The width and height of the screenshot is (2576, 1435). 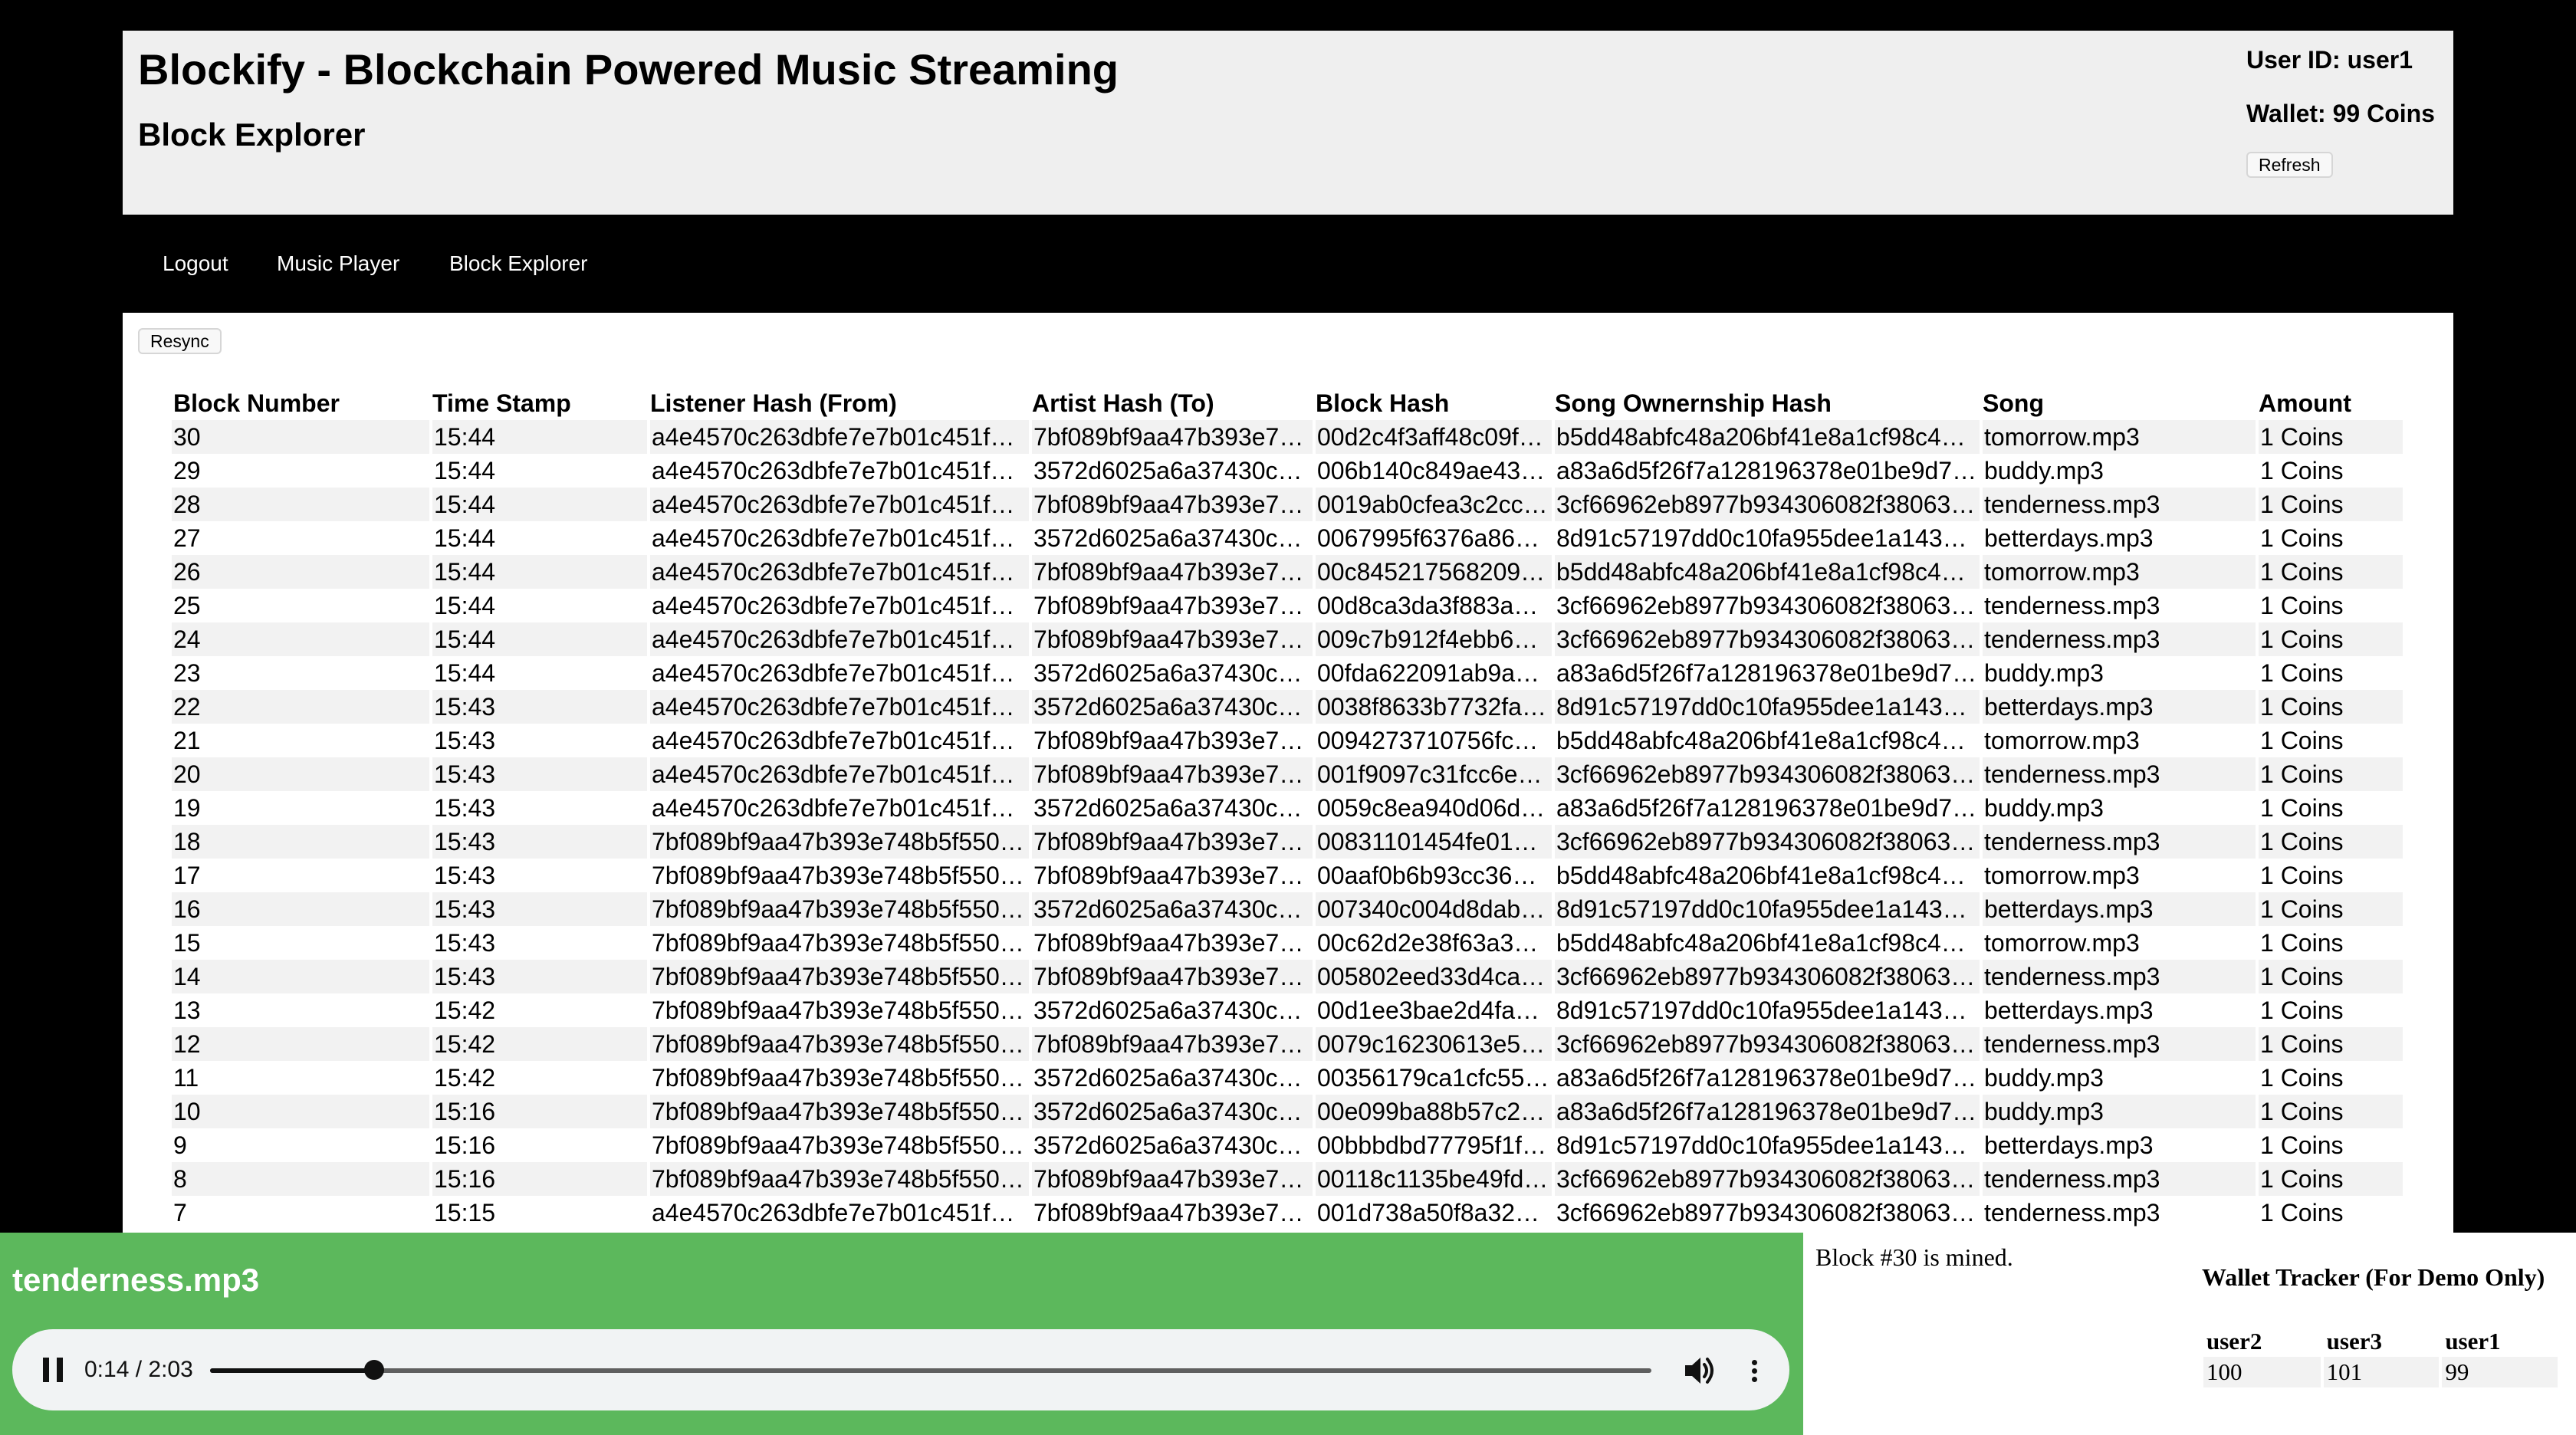 What do you see at coordinates (1754, 1370) in the screenshot?
I see `more-vertical-icon` at bounding box center [1754, 1370].